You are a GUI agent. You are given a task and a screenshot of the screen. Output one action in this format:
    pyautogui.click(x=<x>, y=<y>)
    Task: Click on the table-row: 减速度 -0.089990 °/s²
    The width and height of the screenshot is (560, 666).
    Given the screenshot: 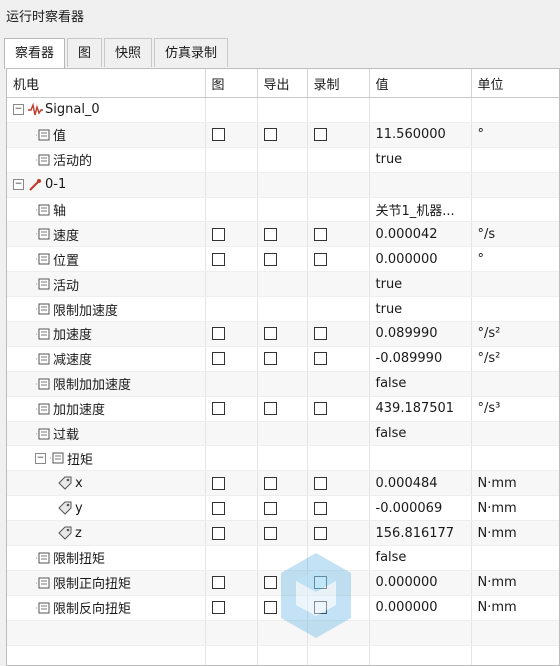 What is the action you would take?
    pyautogui.click(x=283, y=359)
    